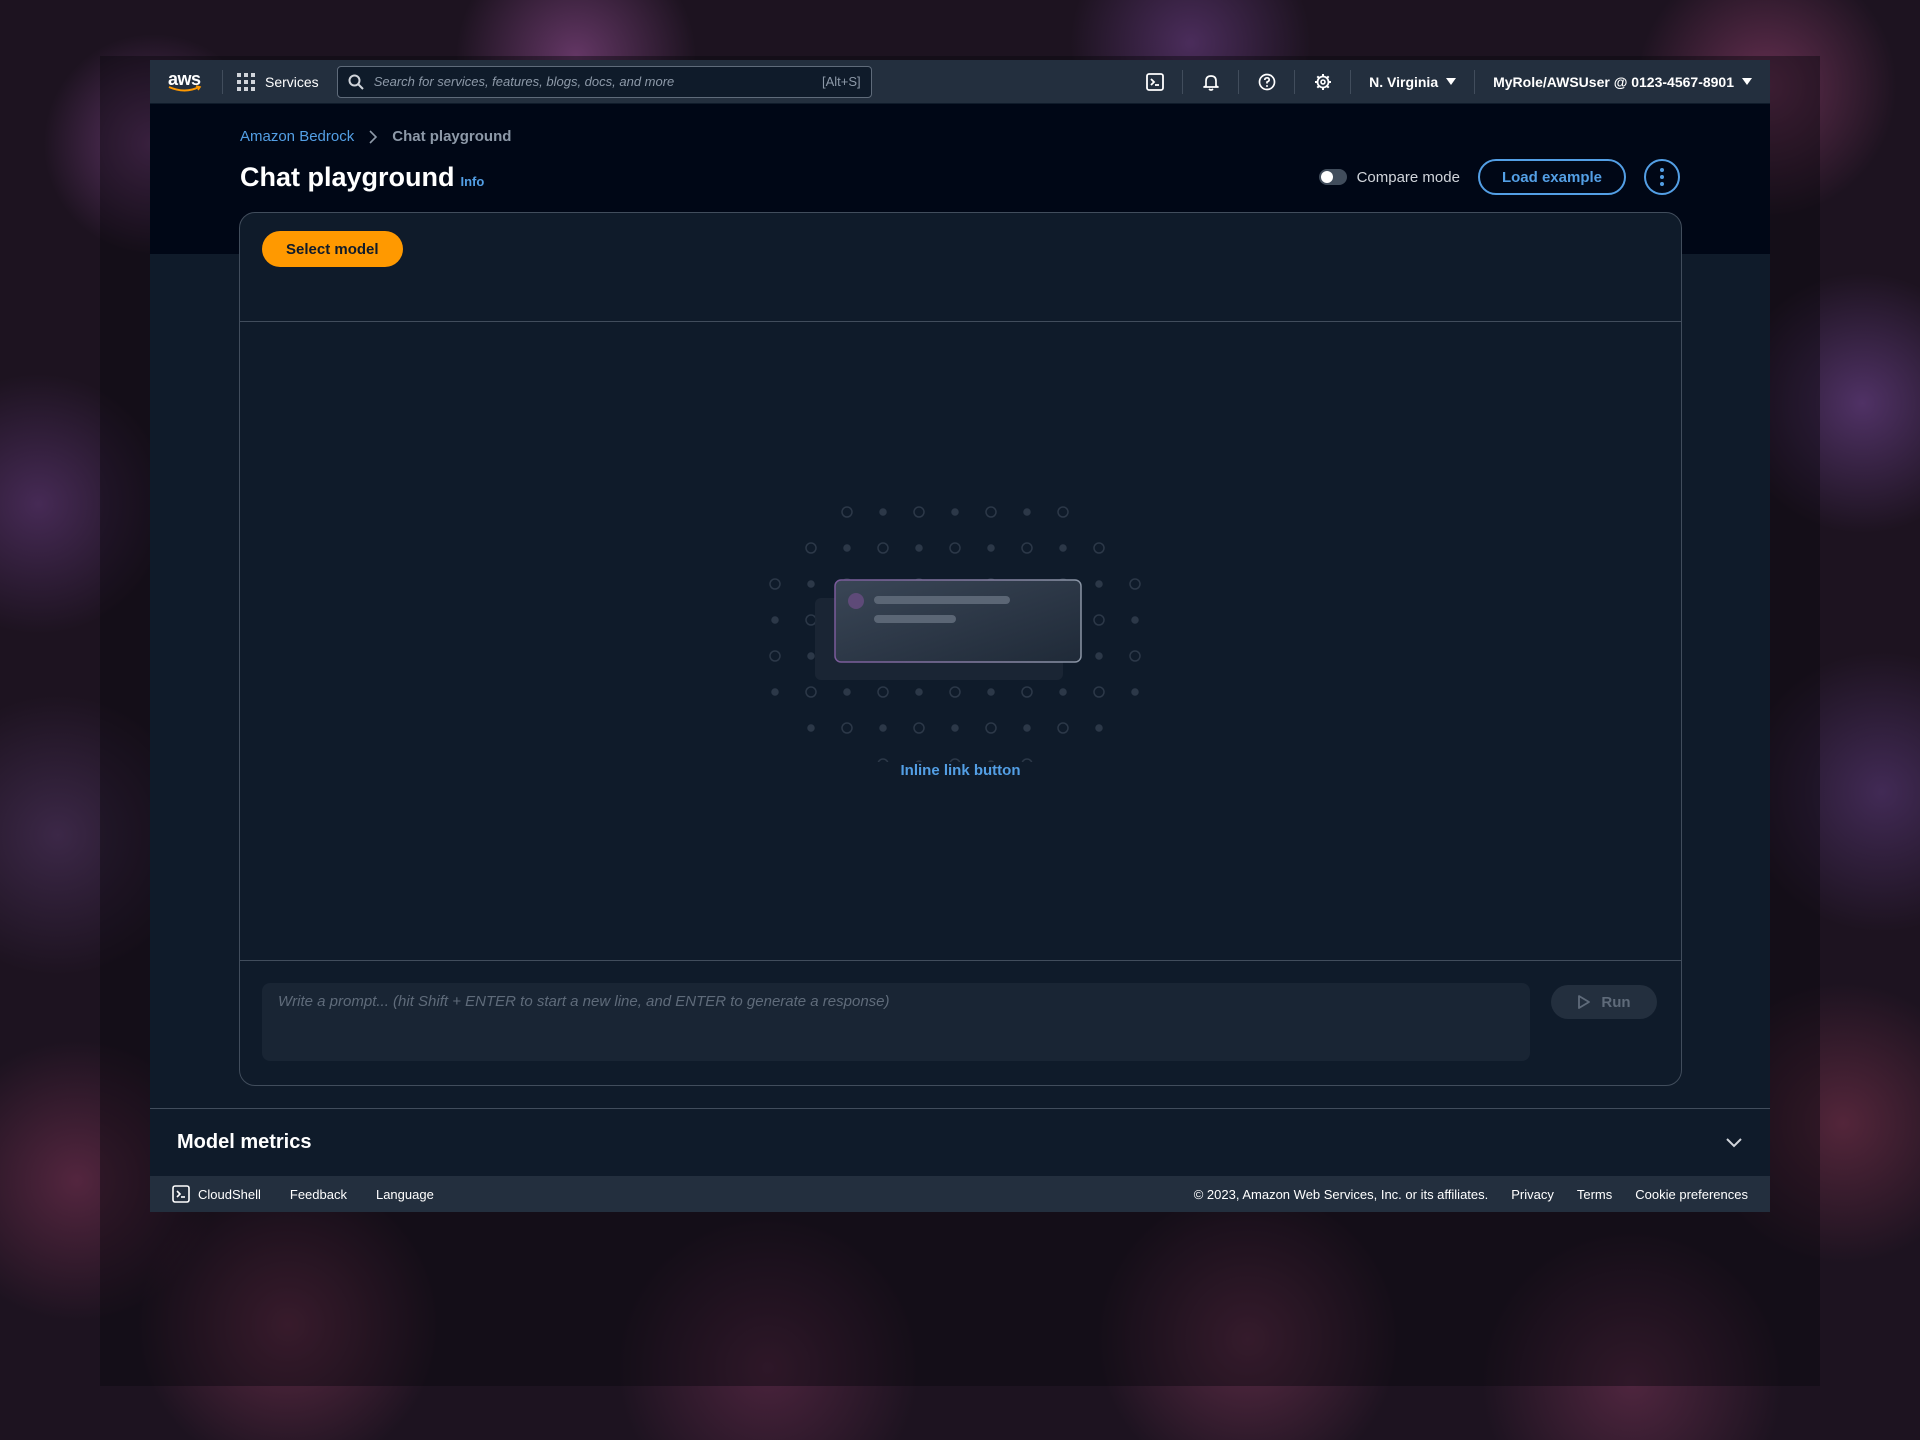 Image resolution: width=1920 pixels, height=1440 pixels. I want to click on footer-cloudshell-button: CloudShell, so click(216, 1194).